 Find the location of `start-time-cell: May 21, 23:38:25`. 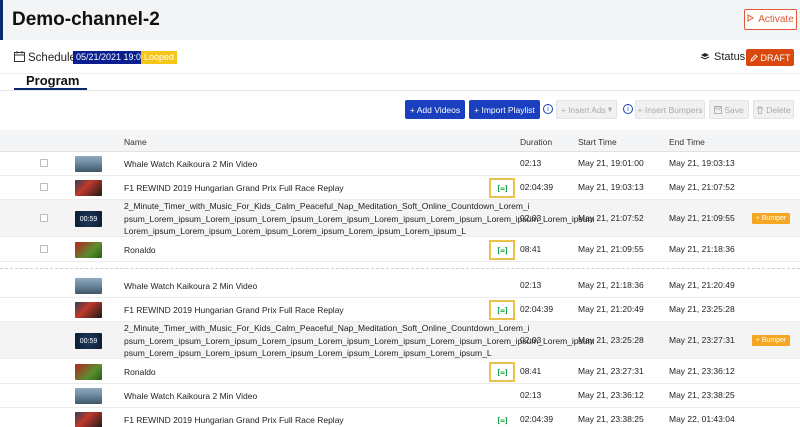

start-time-cell: May 21, 23:38:25 is located at coordinates (611, 419).